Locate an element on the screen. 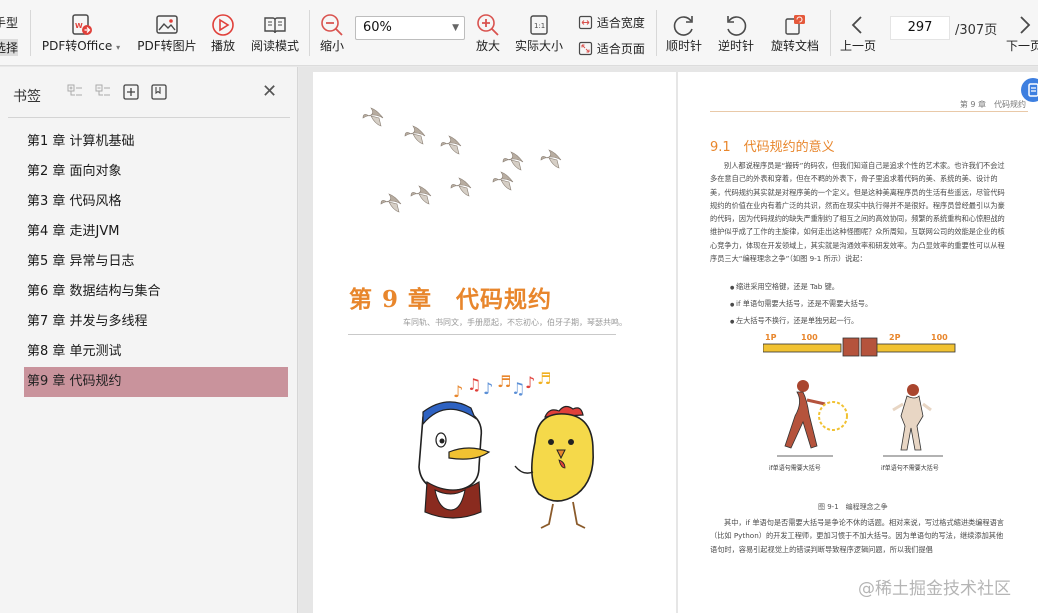 The width and height of the screenshot is (1038, 613). zoom-in-button: 放大 is located at coordinates (488, 33).